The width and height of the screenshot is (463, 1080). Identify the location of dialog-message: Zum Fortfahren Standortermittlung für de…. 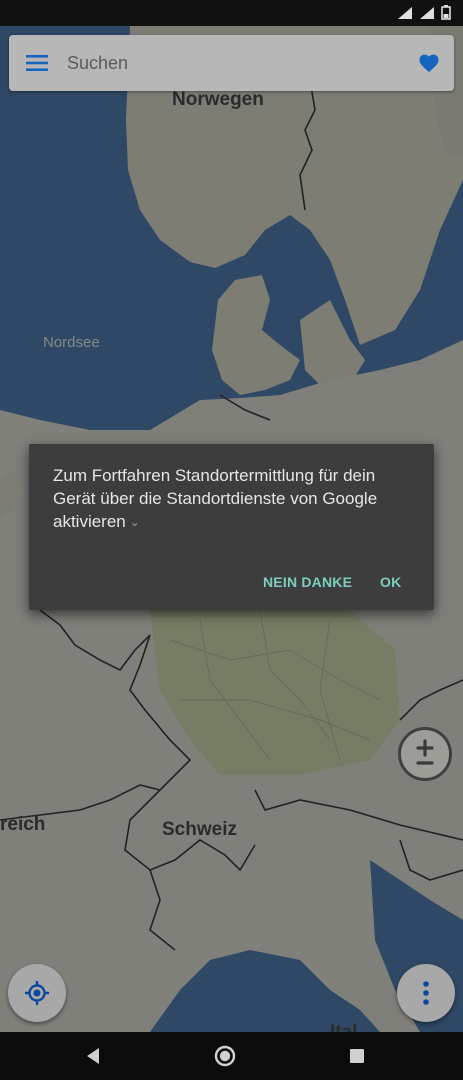
(235, 499).